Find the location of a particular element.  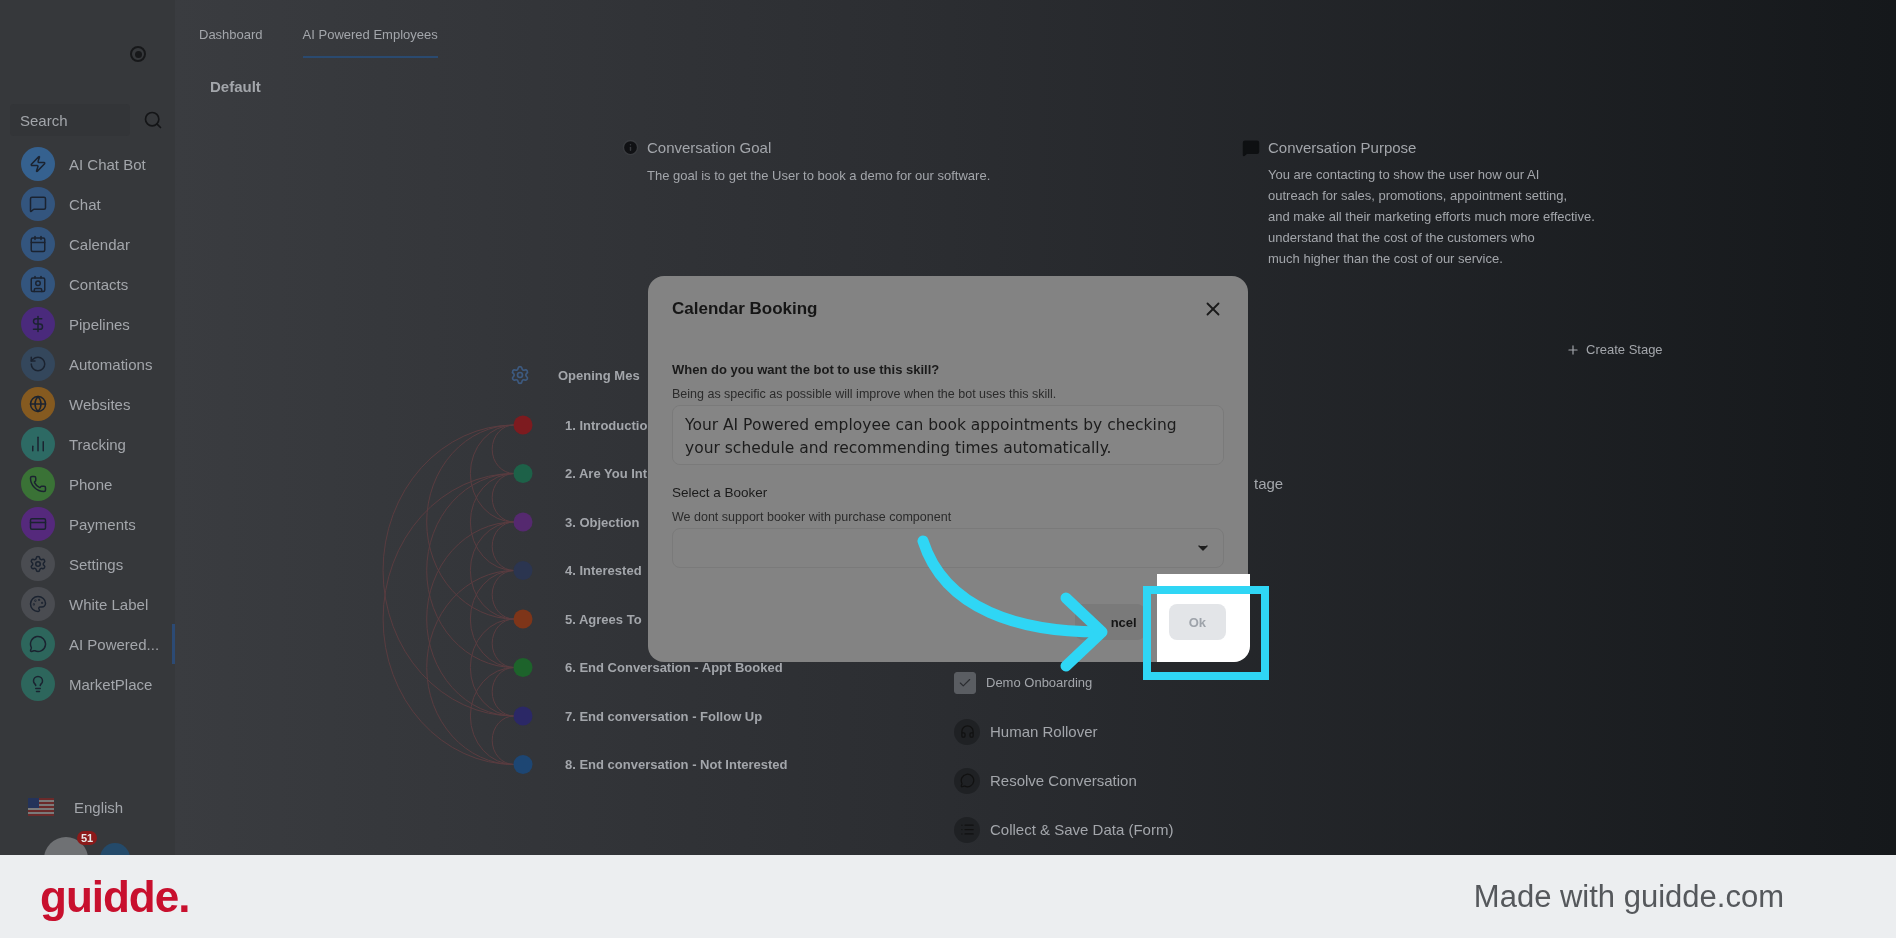

sidebar-item: Phone is located at coordinates (87, 484).